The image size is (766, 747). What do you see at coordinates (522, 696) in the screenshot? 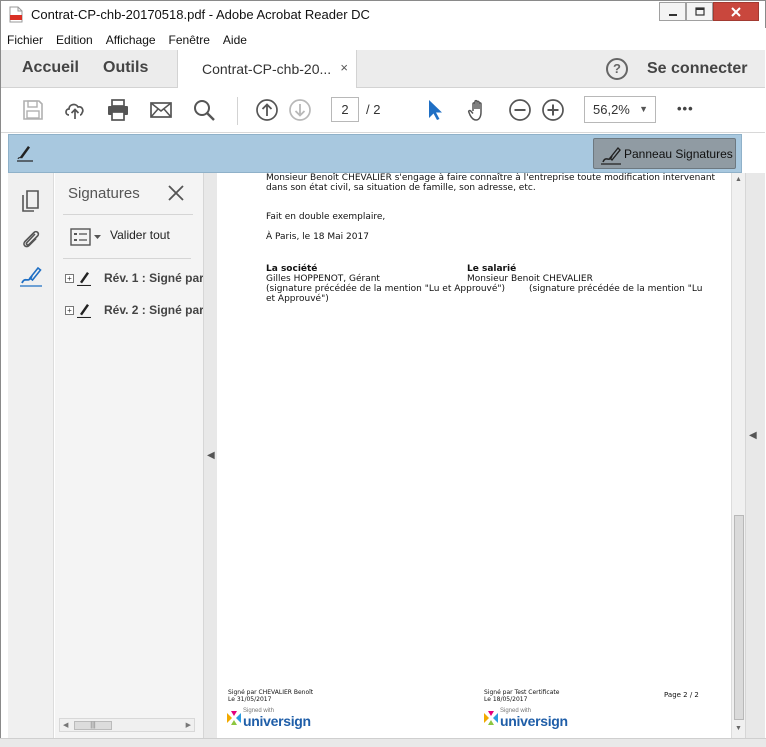
I see `footer-signature-middle: Signé par Test Certificate Le 18/05/2017` at bounding box center [522, 696].